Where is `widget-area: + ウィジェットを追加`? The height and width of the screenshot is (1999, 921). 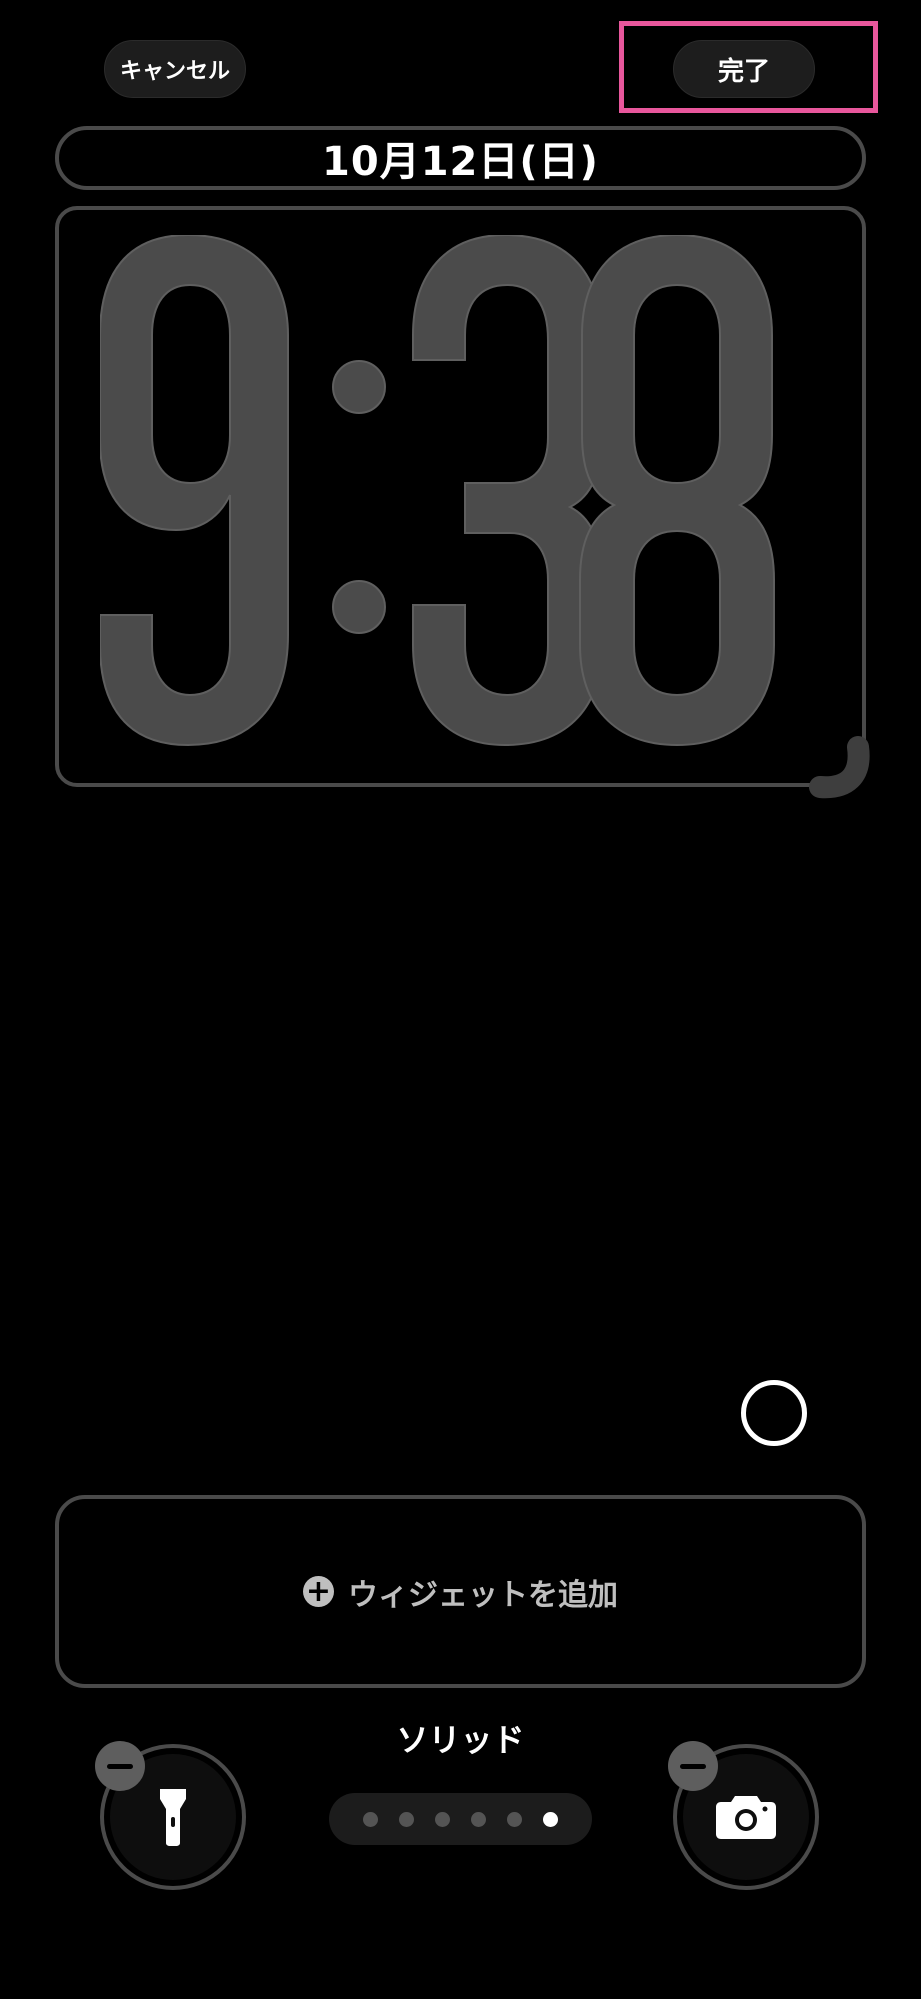 widget-area: + ウィジェットを追加 is located at coordinates (460, 1591).